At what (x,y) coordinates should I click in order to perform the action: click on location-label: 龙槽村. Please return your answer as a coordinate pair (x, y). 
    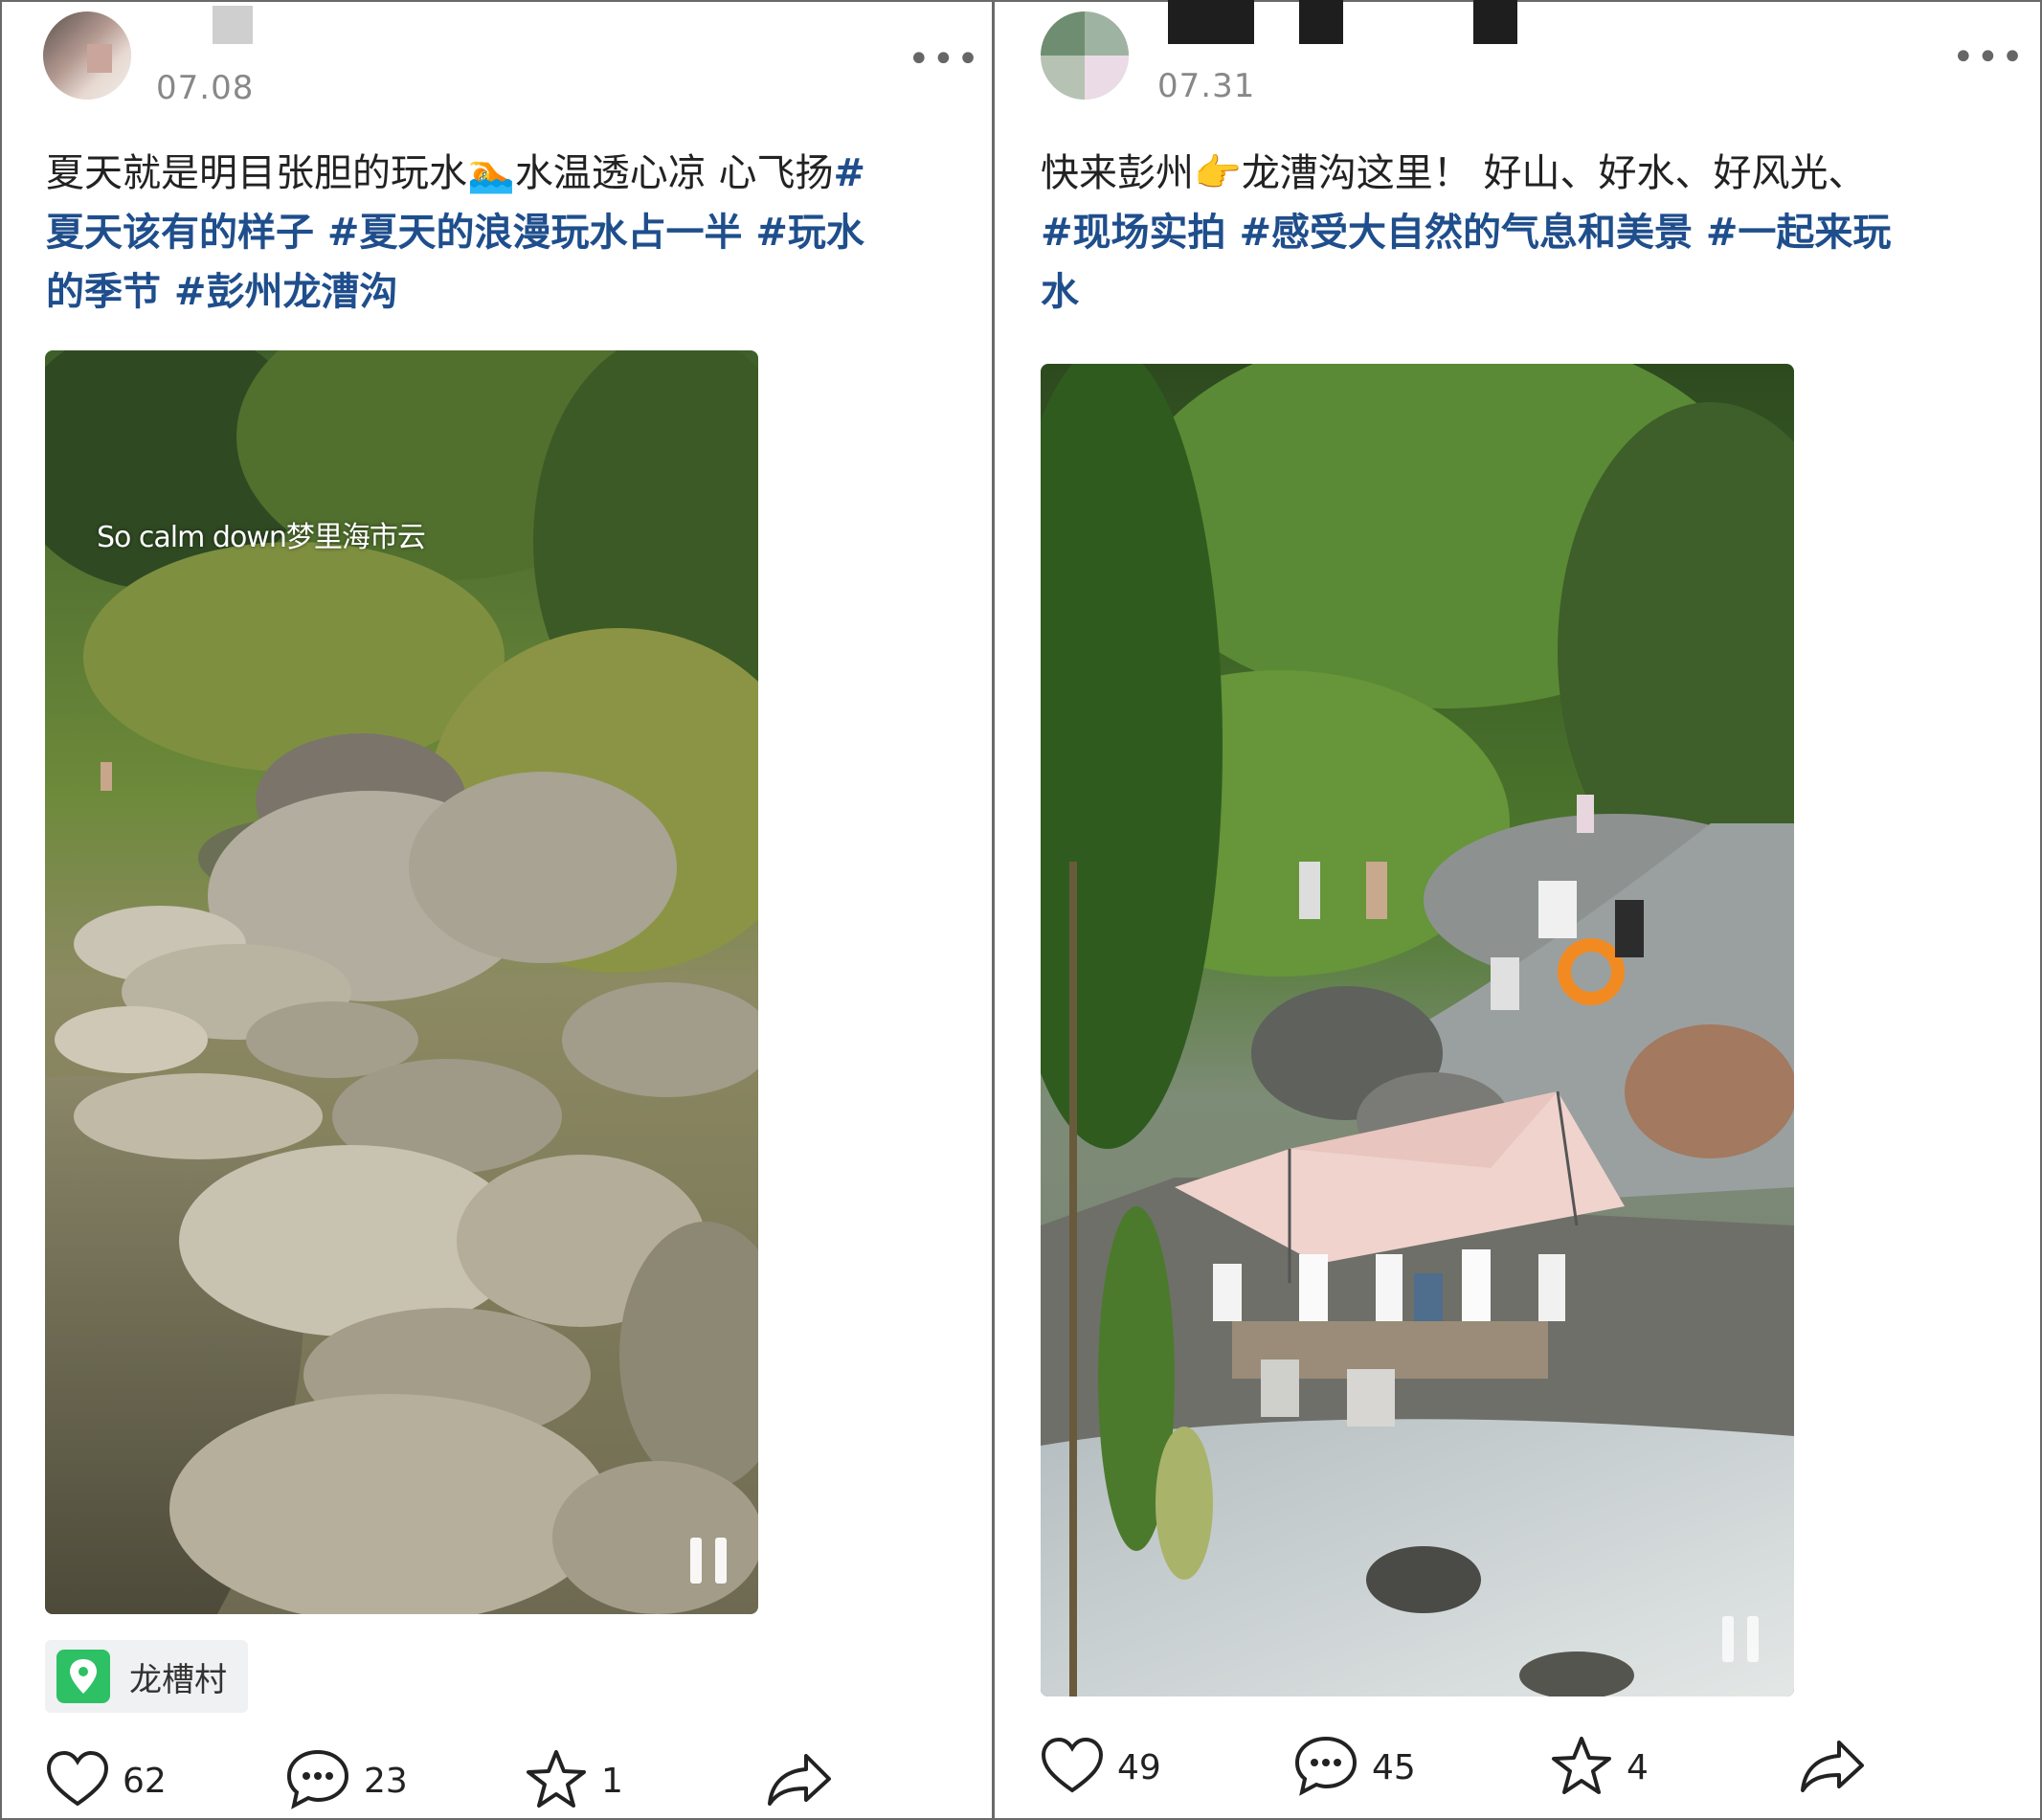
    Looking at the image, I should click on (178, 1679).